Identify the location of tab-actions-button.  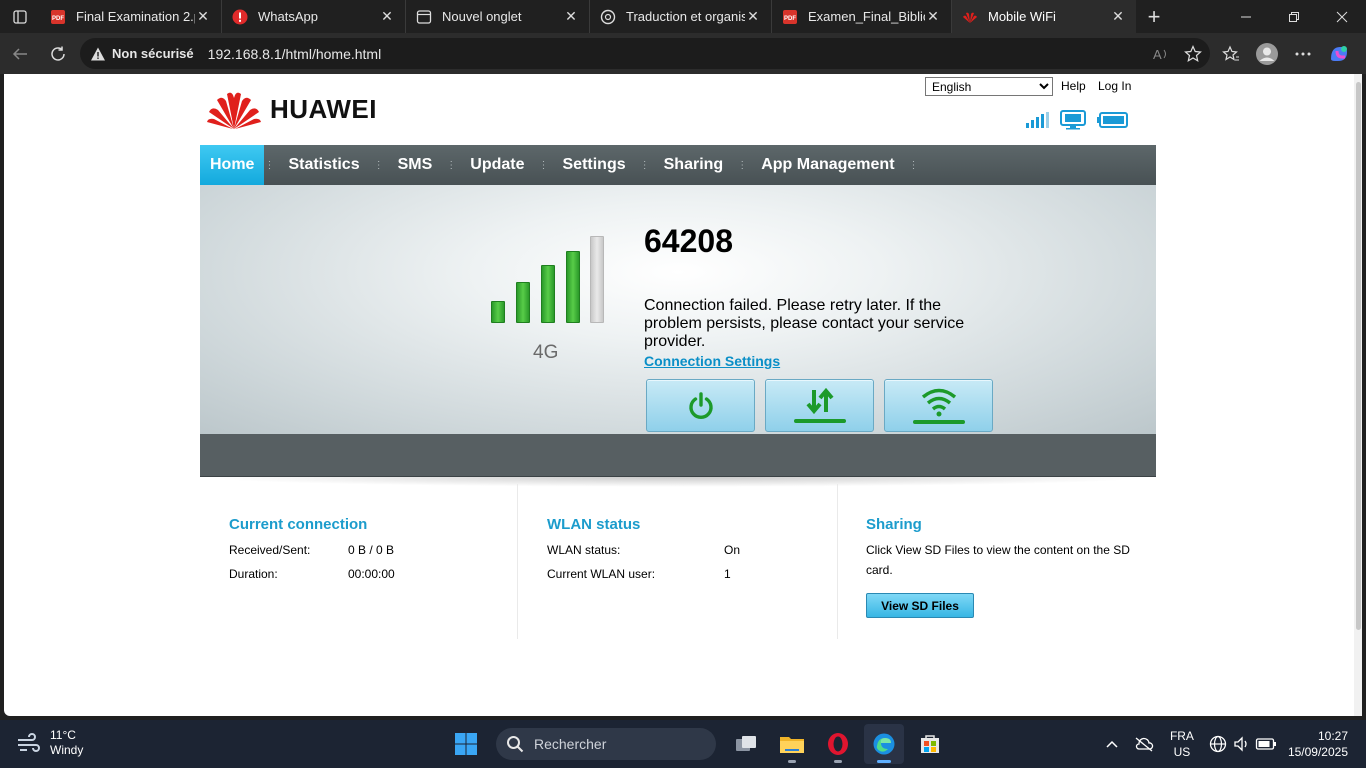
(20, 16).